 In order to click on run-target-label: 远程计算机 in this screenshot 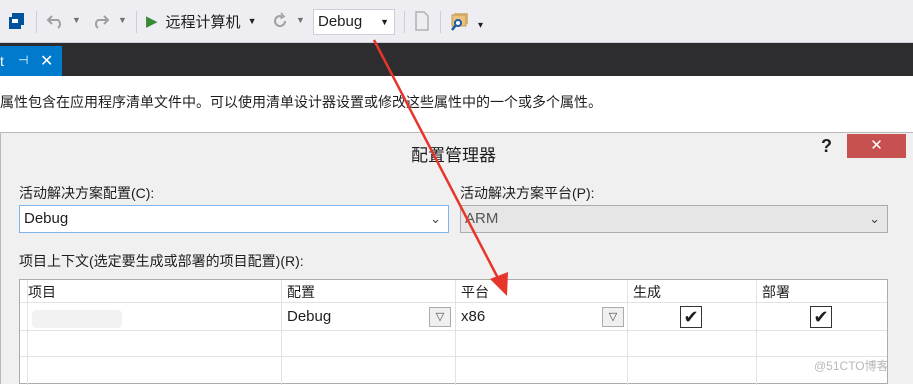, I will do `click(203, 22)`.